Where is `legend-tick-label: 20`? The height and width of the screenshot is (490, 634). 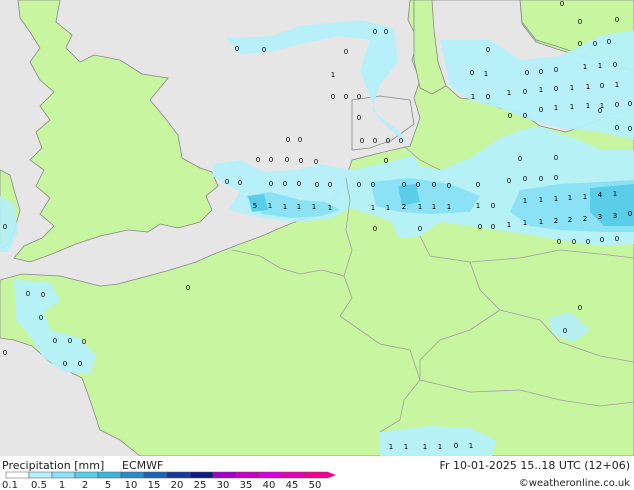
legend-tick-label: 20 is located at coordinates (177, 485).